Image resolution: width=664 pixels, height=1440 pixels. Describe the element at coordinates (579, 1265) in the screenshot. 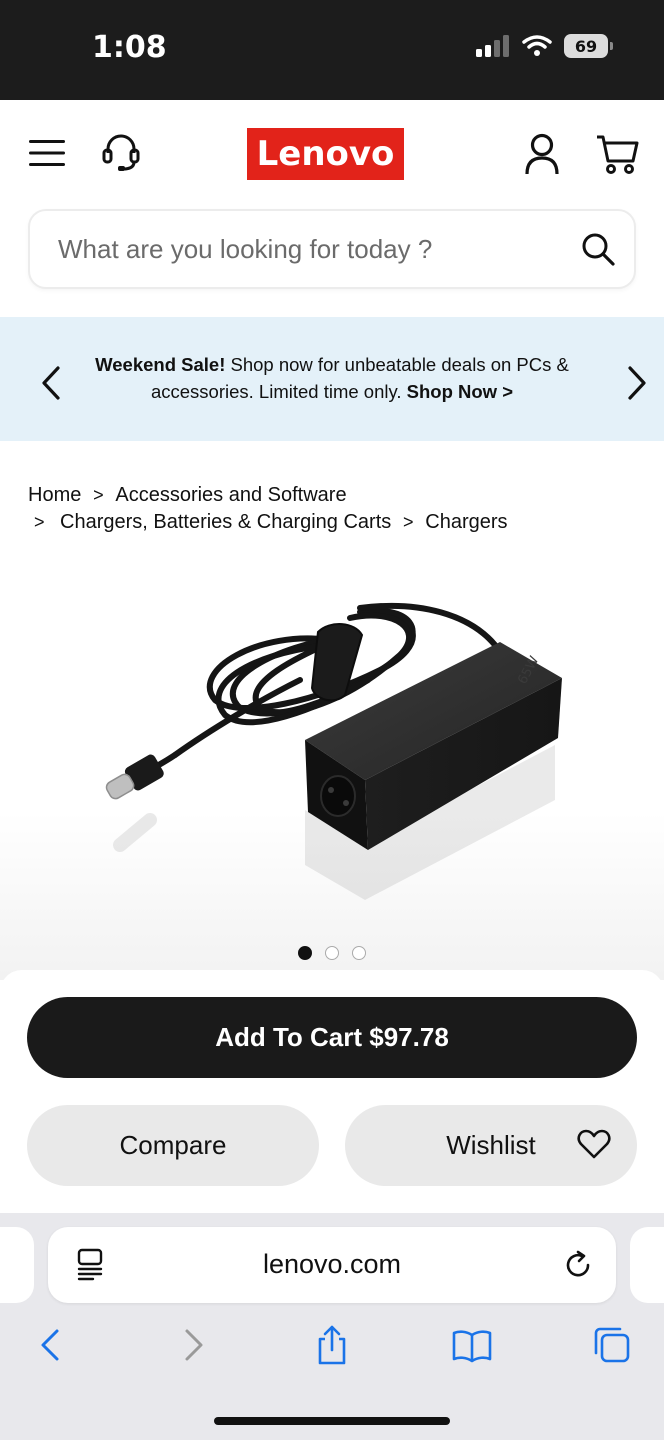

I see `reload-icon` at that location.